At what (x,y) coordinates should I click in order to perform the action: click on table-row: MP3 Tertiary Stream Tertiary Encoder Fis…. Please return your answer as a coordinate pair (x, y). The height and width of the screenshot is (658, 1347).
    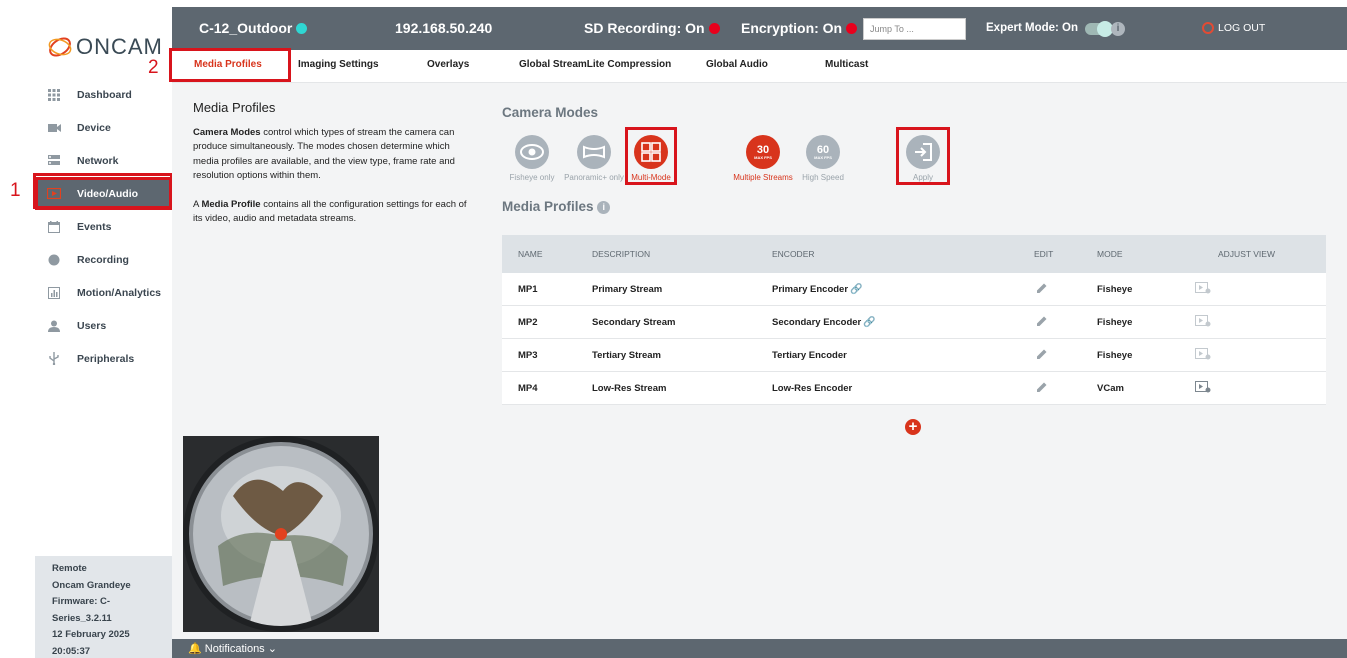
    Looking at the image, I should click on (914, 355).